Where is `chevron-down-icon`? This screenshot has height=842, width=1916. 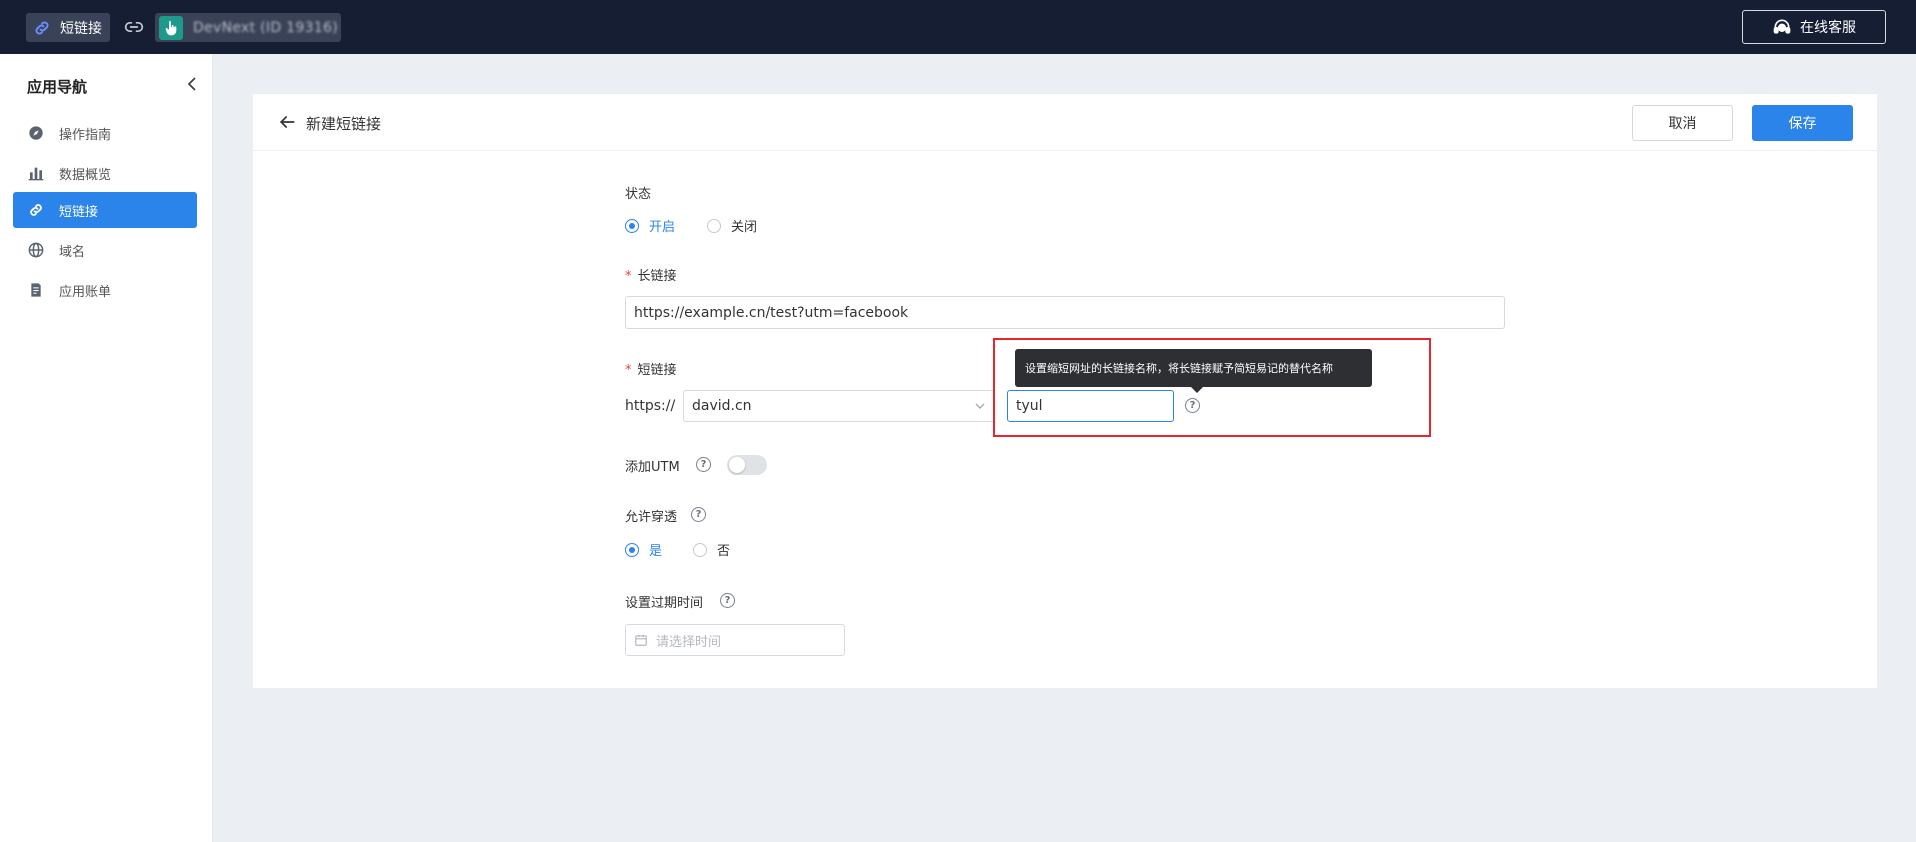
chevron-down-icon is located at coordinates (980, 406).